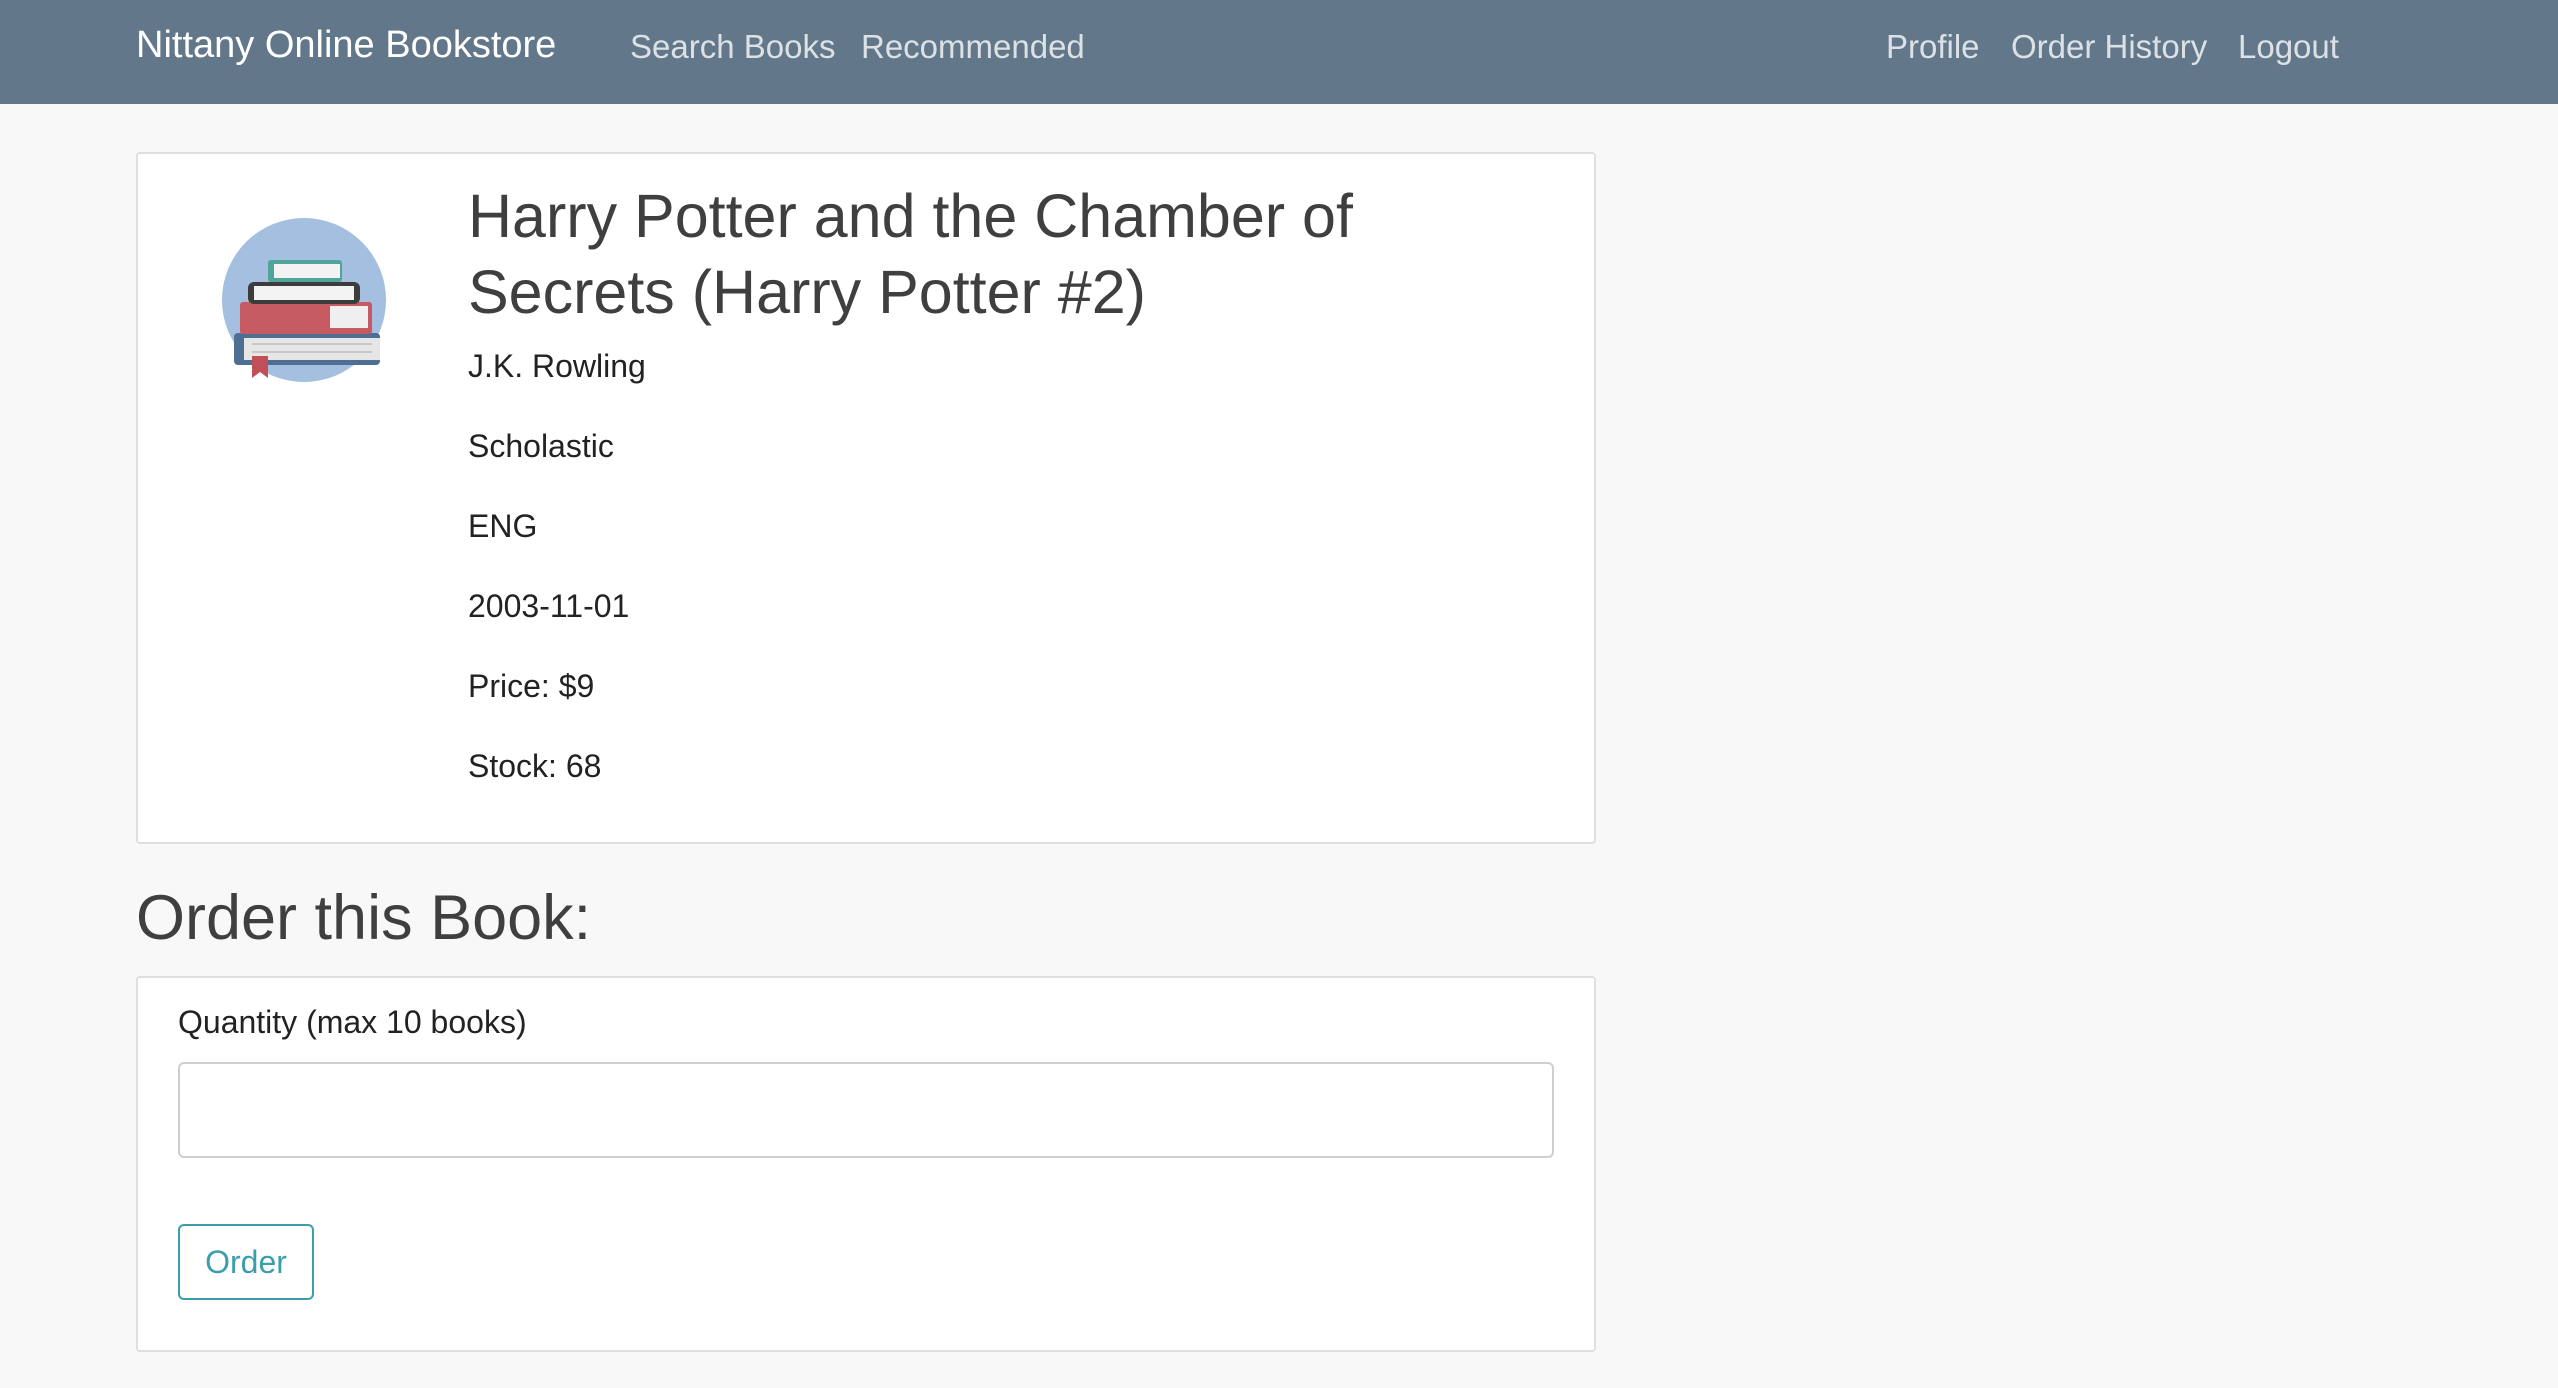  I want to click on brand-link: Nittany Online Bookstore, so click(346, 45).